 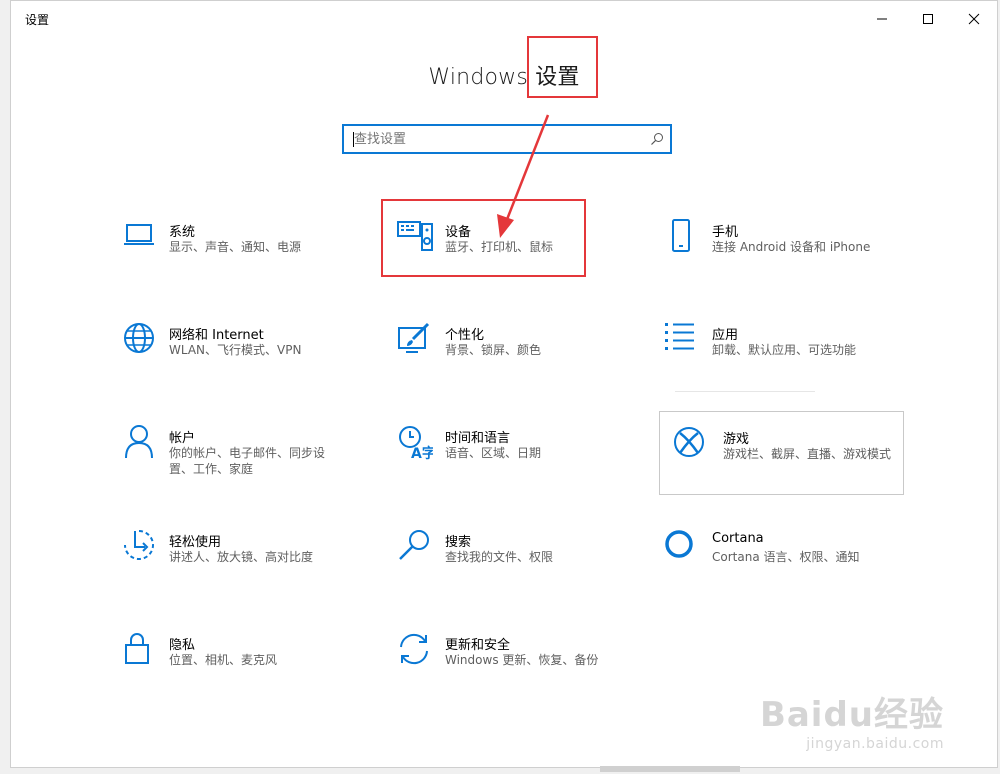 What do you see at coordinates (246, 673) in the screenshot?
I see `tile-privacy: 隐私 位置、相机、麦克风` at bounding box center [246, 673].